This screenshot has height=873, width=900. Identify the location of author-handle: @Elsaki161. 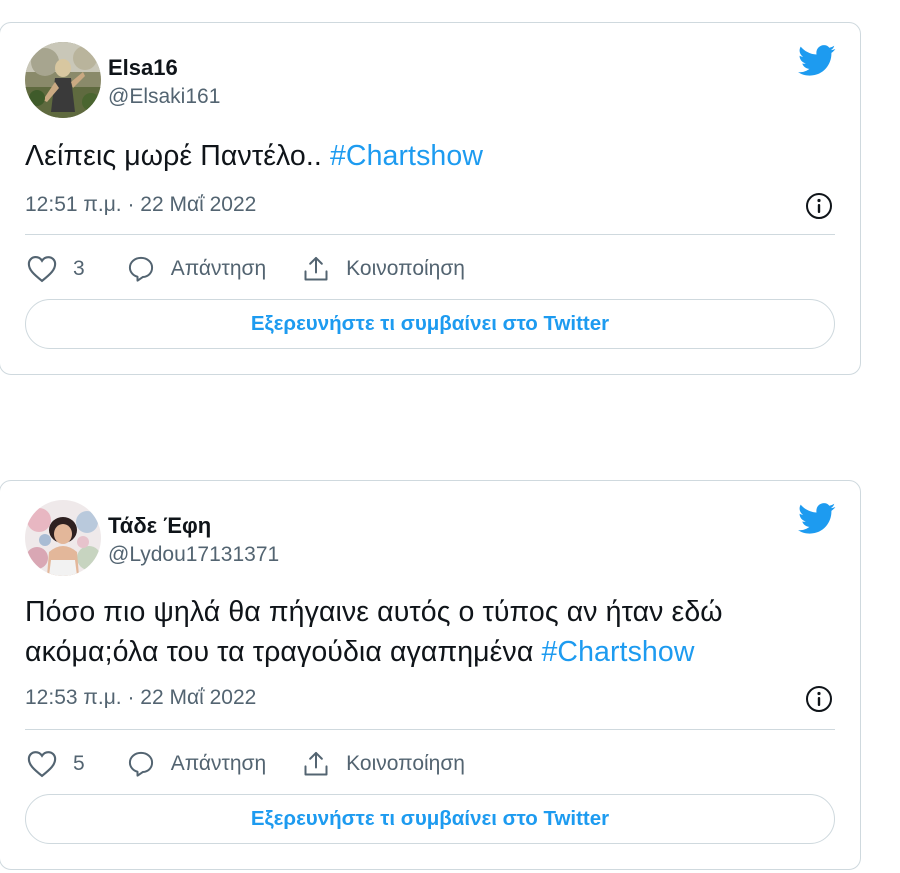
(164, 97).